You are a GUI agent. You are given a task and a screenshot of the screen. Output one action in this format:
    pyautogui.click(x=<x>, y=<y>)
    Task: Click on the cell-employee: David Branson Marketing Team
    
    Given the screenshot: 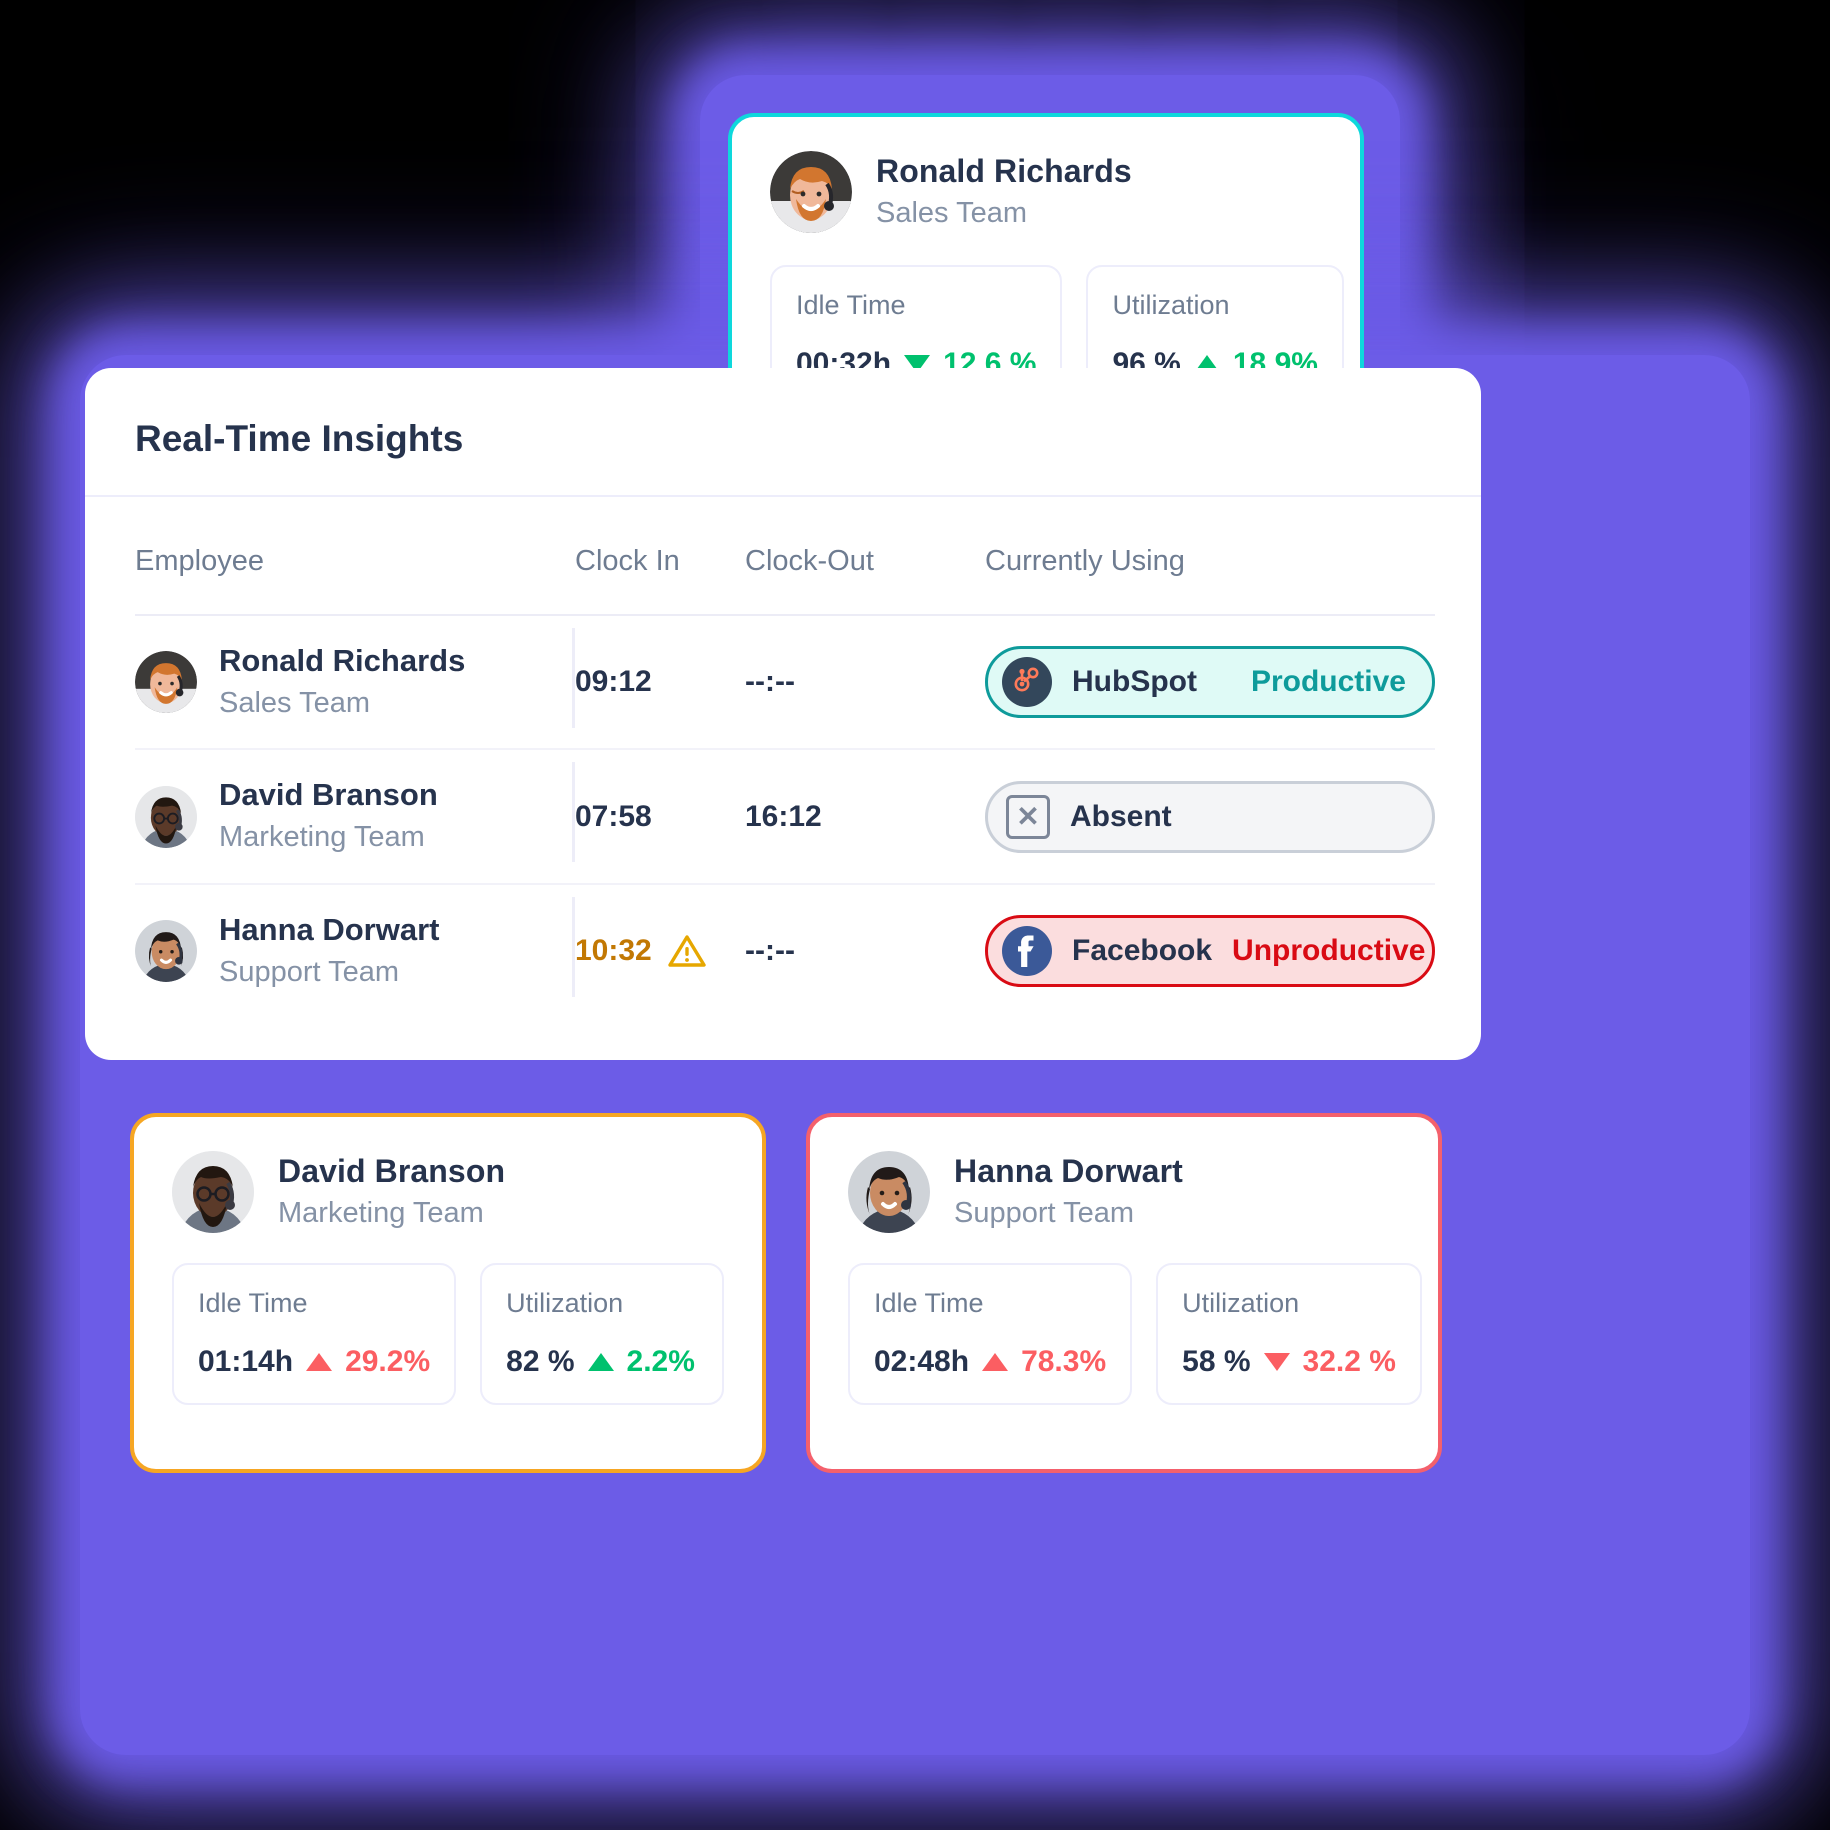 What is the action you would take?
    pyautogui.click(x=355, y=817)
    